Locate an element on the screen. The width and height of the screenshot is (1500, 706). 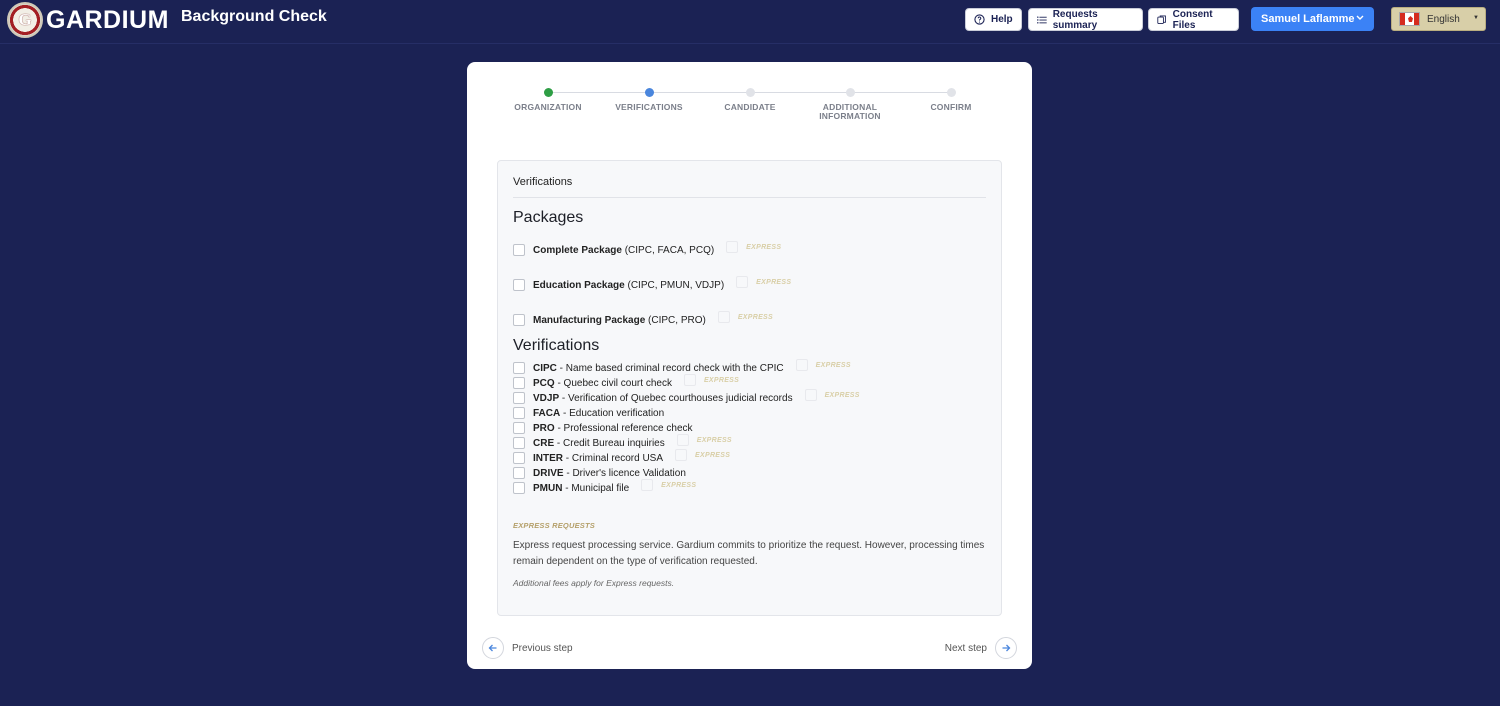
verification-row-faca: FACA - Education verification is located at coordinates (588, 413).